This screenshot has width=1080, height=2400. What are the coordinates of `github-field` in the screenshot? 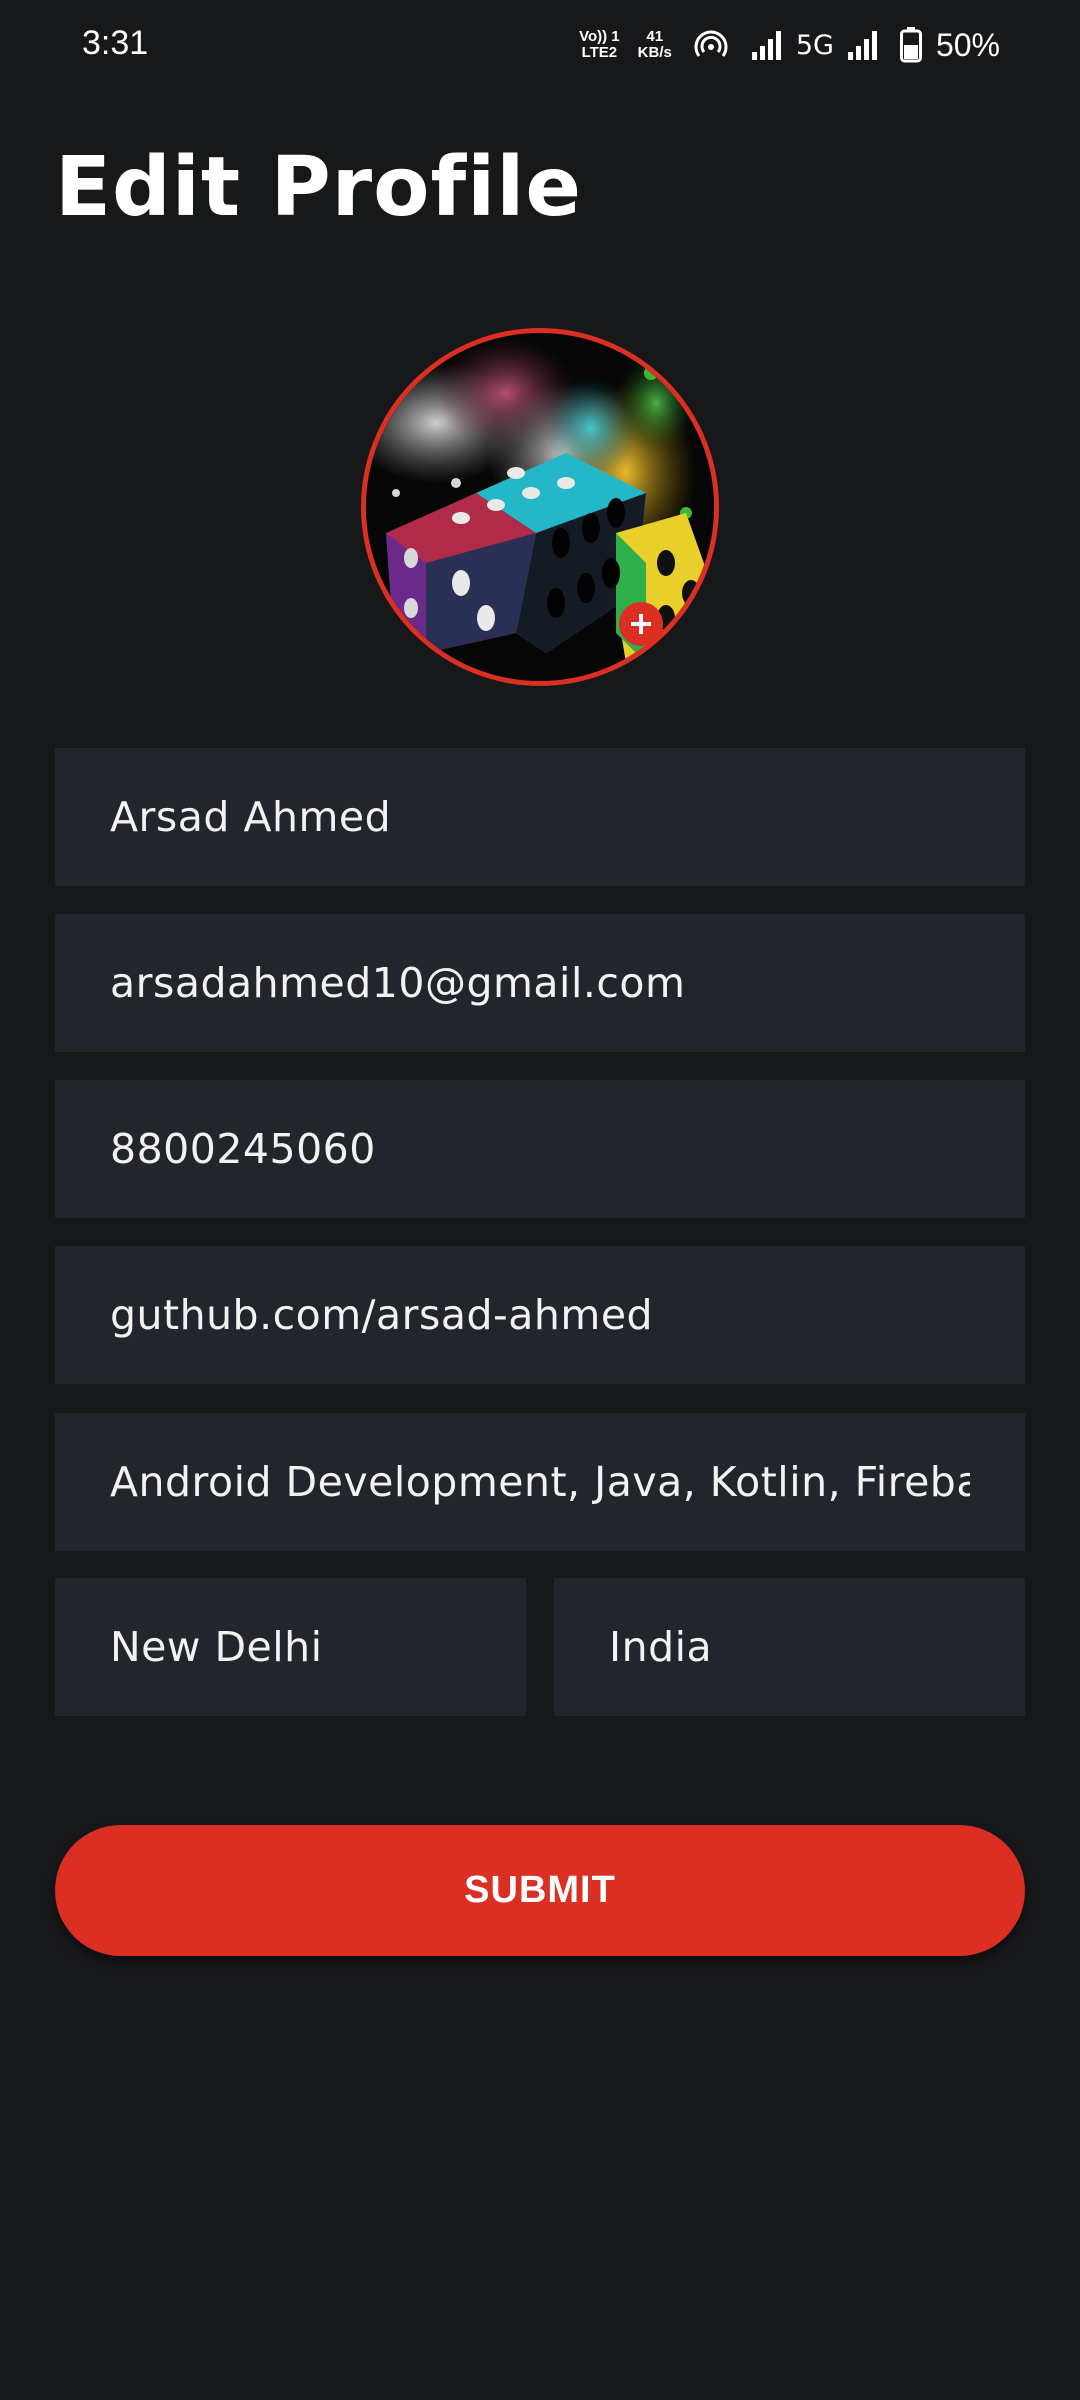 It's located at (540, 1315).